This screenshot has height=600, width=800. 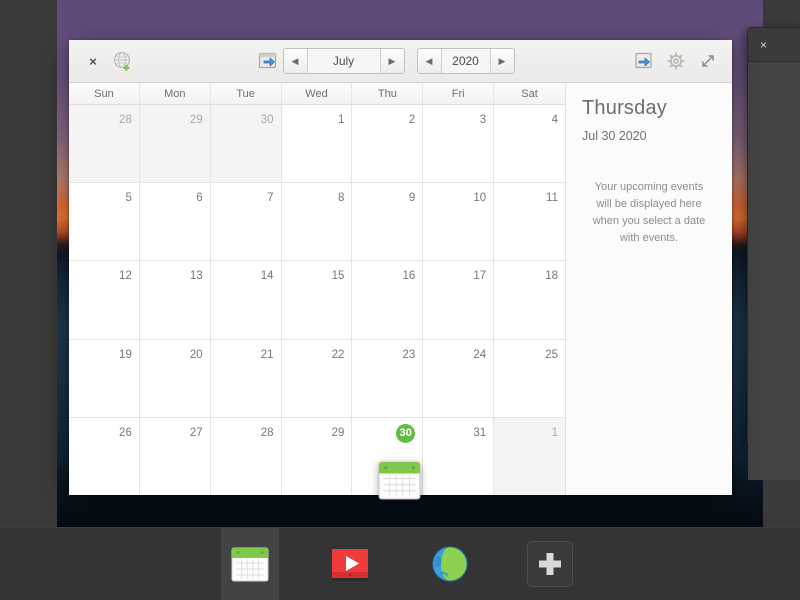 I want to click on globe-browser-icon, so click(x=450, y=564).